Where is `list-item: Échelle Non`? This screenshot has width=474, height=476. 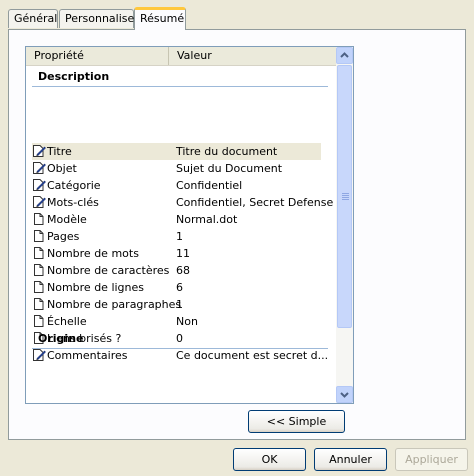
list-item: Échelle Non is located at coordinates (176, 321).